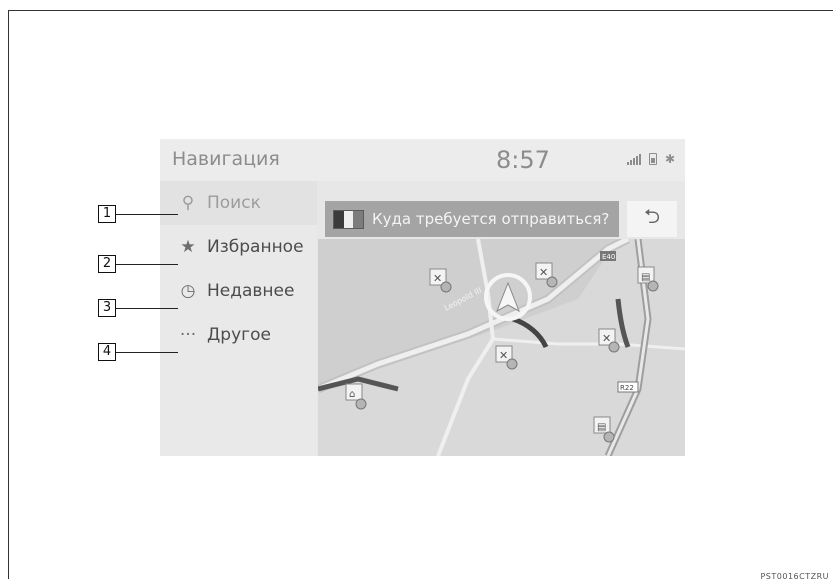 The width and height of the screenshot is (833, 581). What do you see at coordinates (348, 219) in the screenshot?
I see `flag-icon` at bounding box center [348, 219].